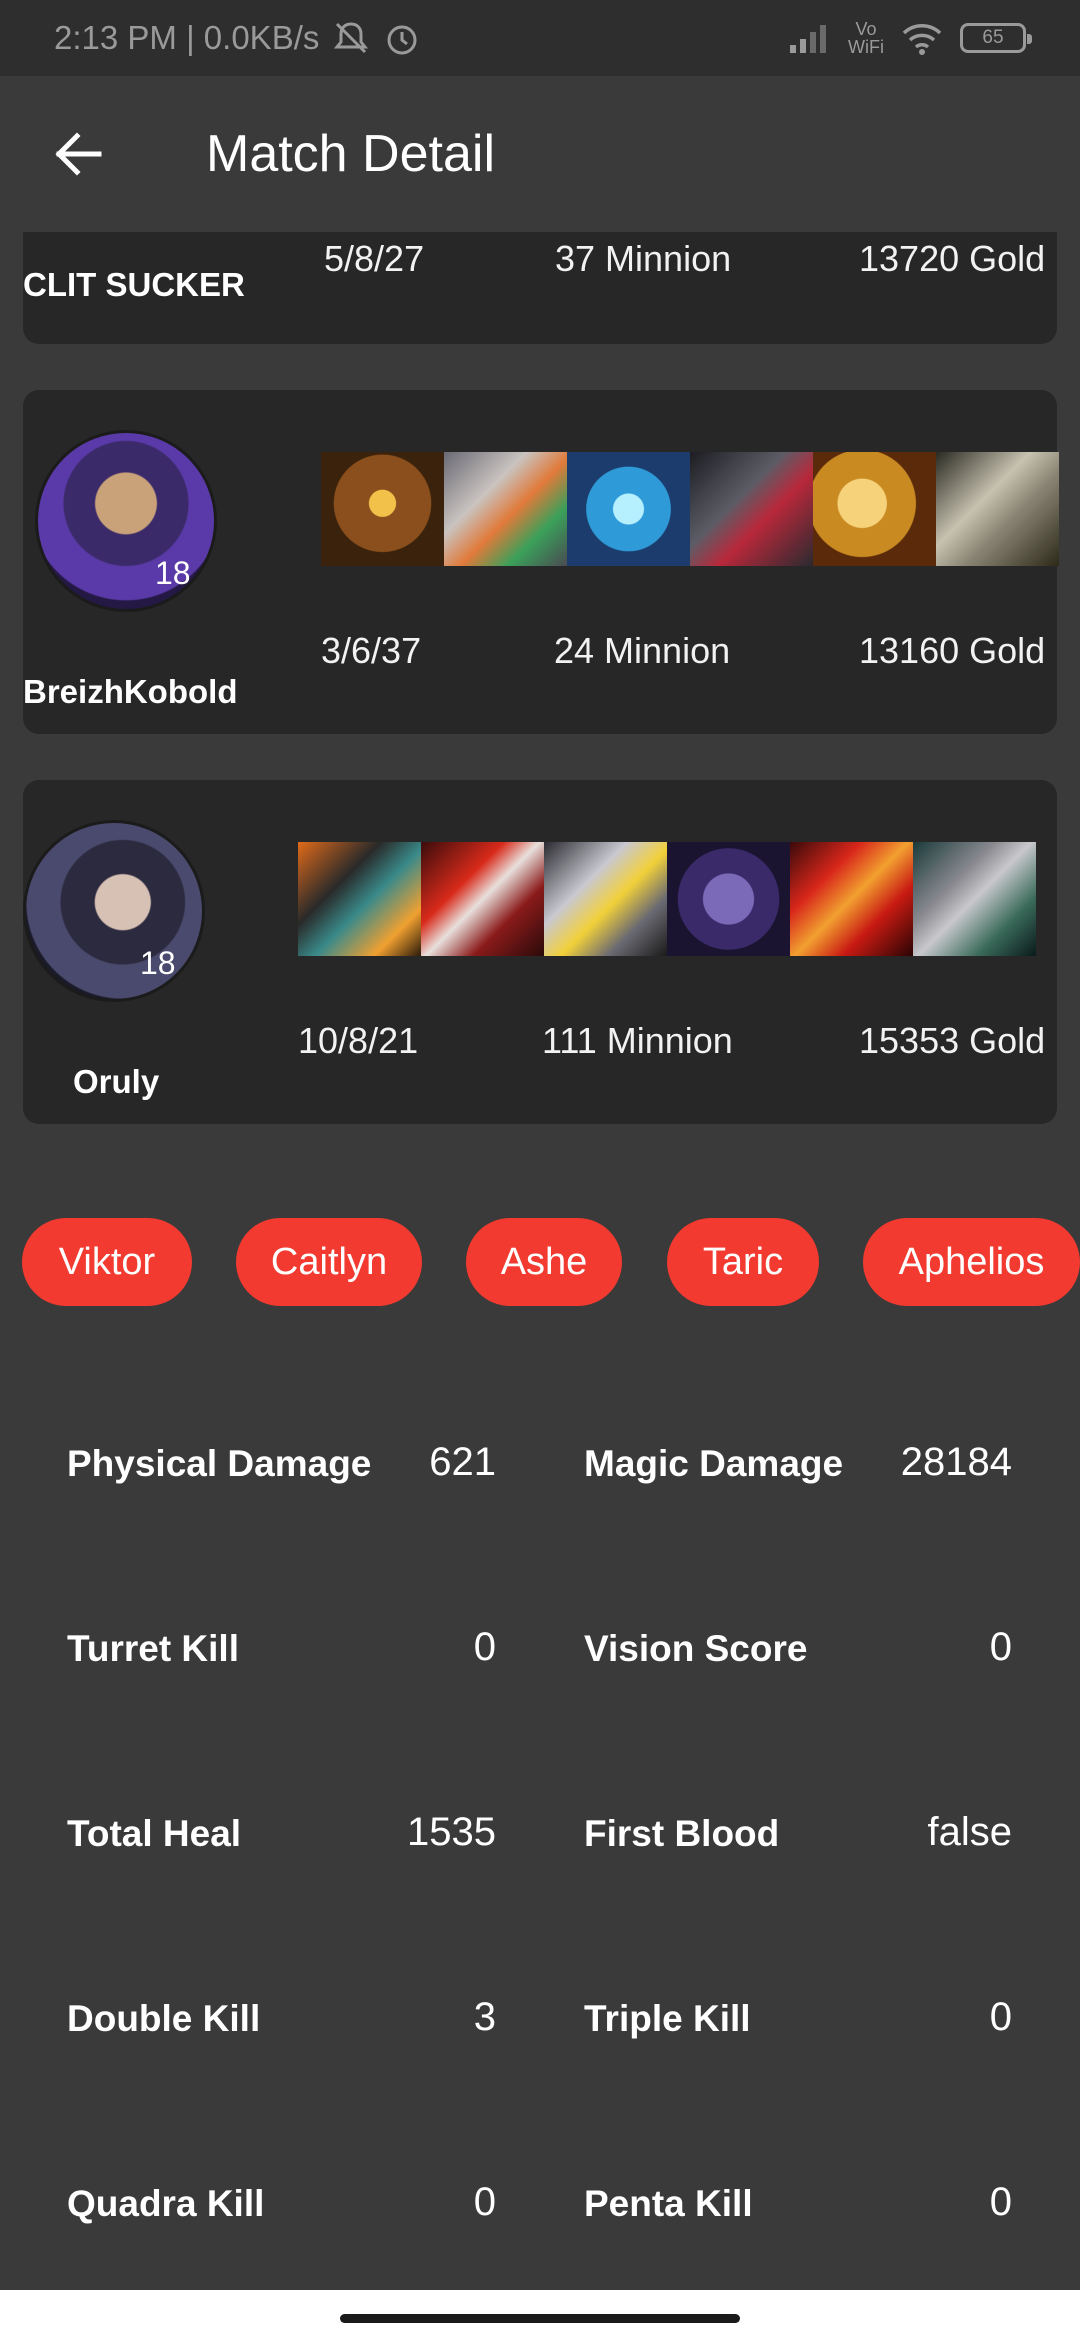 This screenshot has width=1080, height=2340. What do you see at coordinates (952, 650) in the screenshot?
I see `player-gold: 13160 Gold` at bounding box center [952, 650].